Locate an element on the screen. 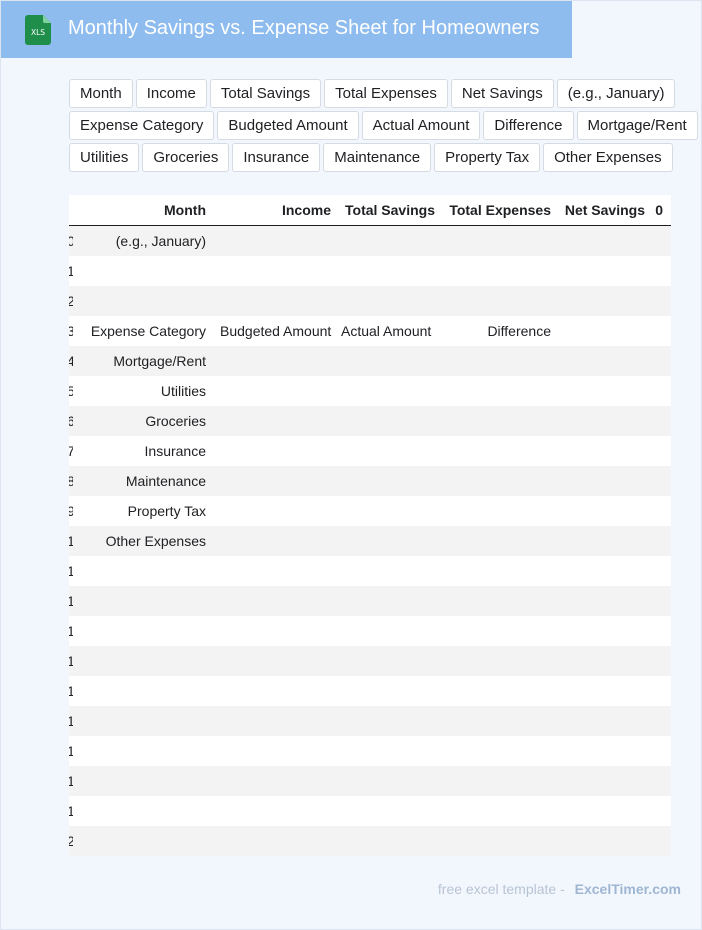  table-cell: Property Tax is located at coordinates (166, 511).